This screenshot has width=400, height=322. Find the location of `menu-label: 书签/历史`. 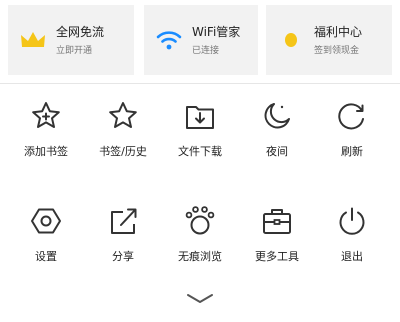

menu-label: 书签/历史 is located at coordinates (123, 151).